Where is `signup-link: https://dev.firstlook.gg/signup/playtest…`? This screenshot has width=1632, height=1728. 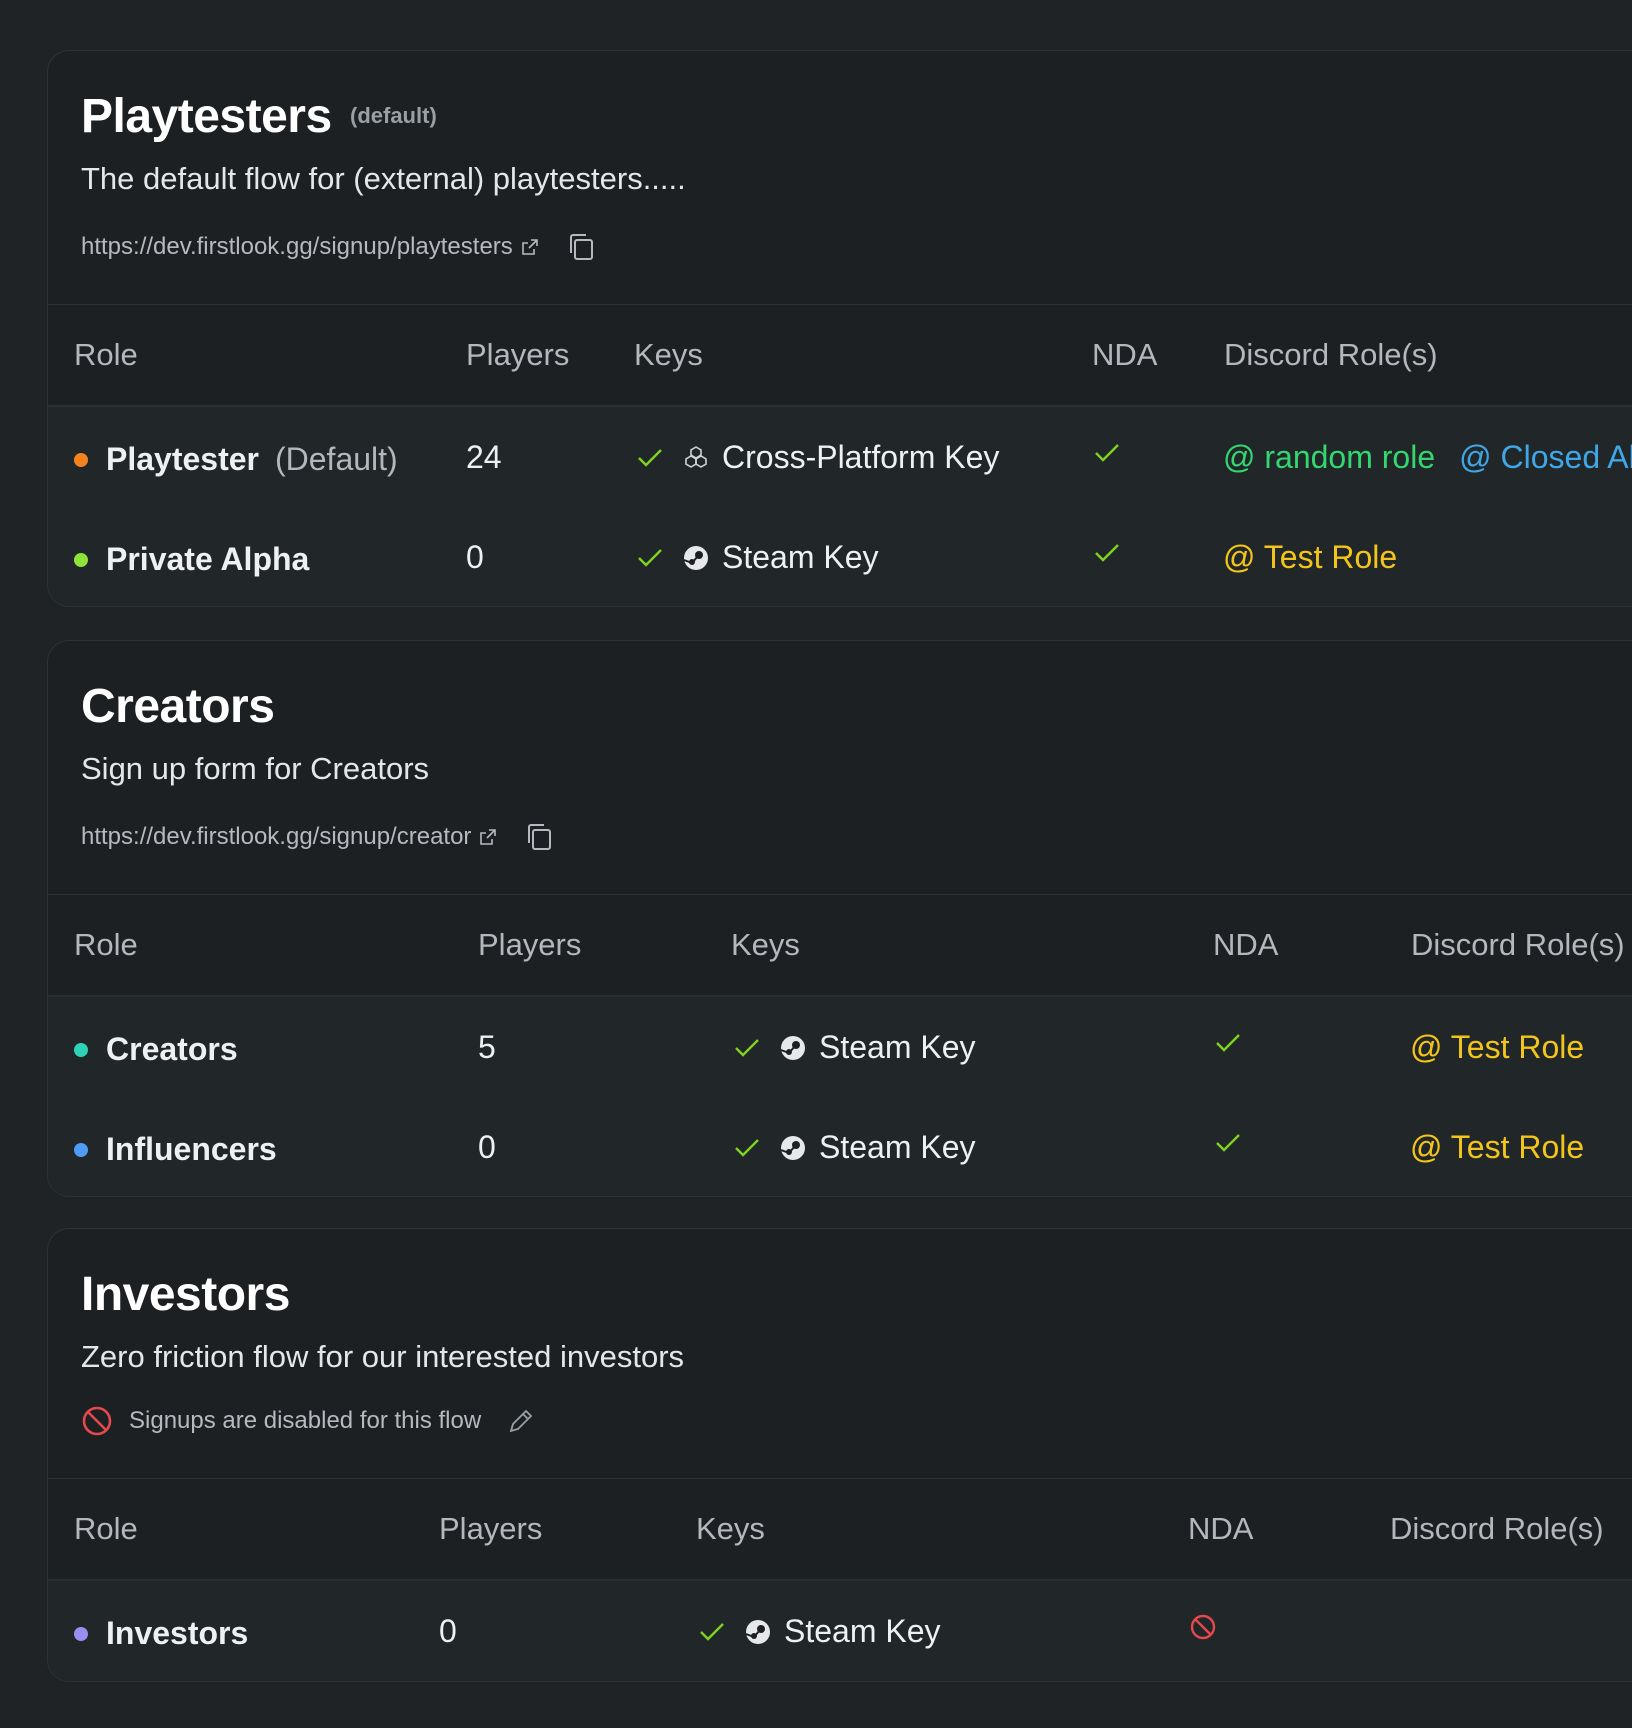
signup-link: https://dev.firstlook.gg/signup/playtest… is located at coordinates (297, 247).